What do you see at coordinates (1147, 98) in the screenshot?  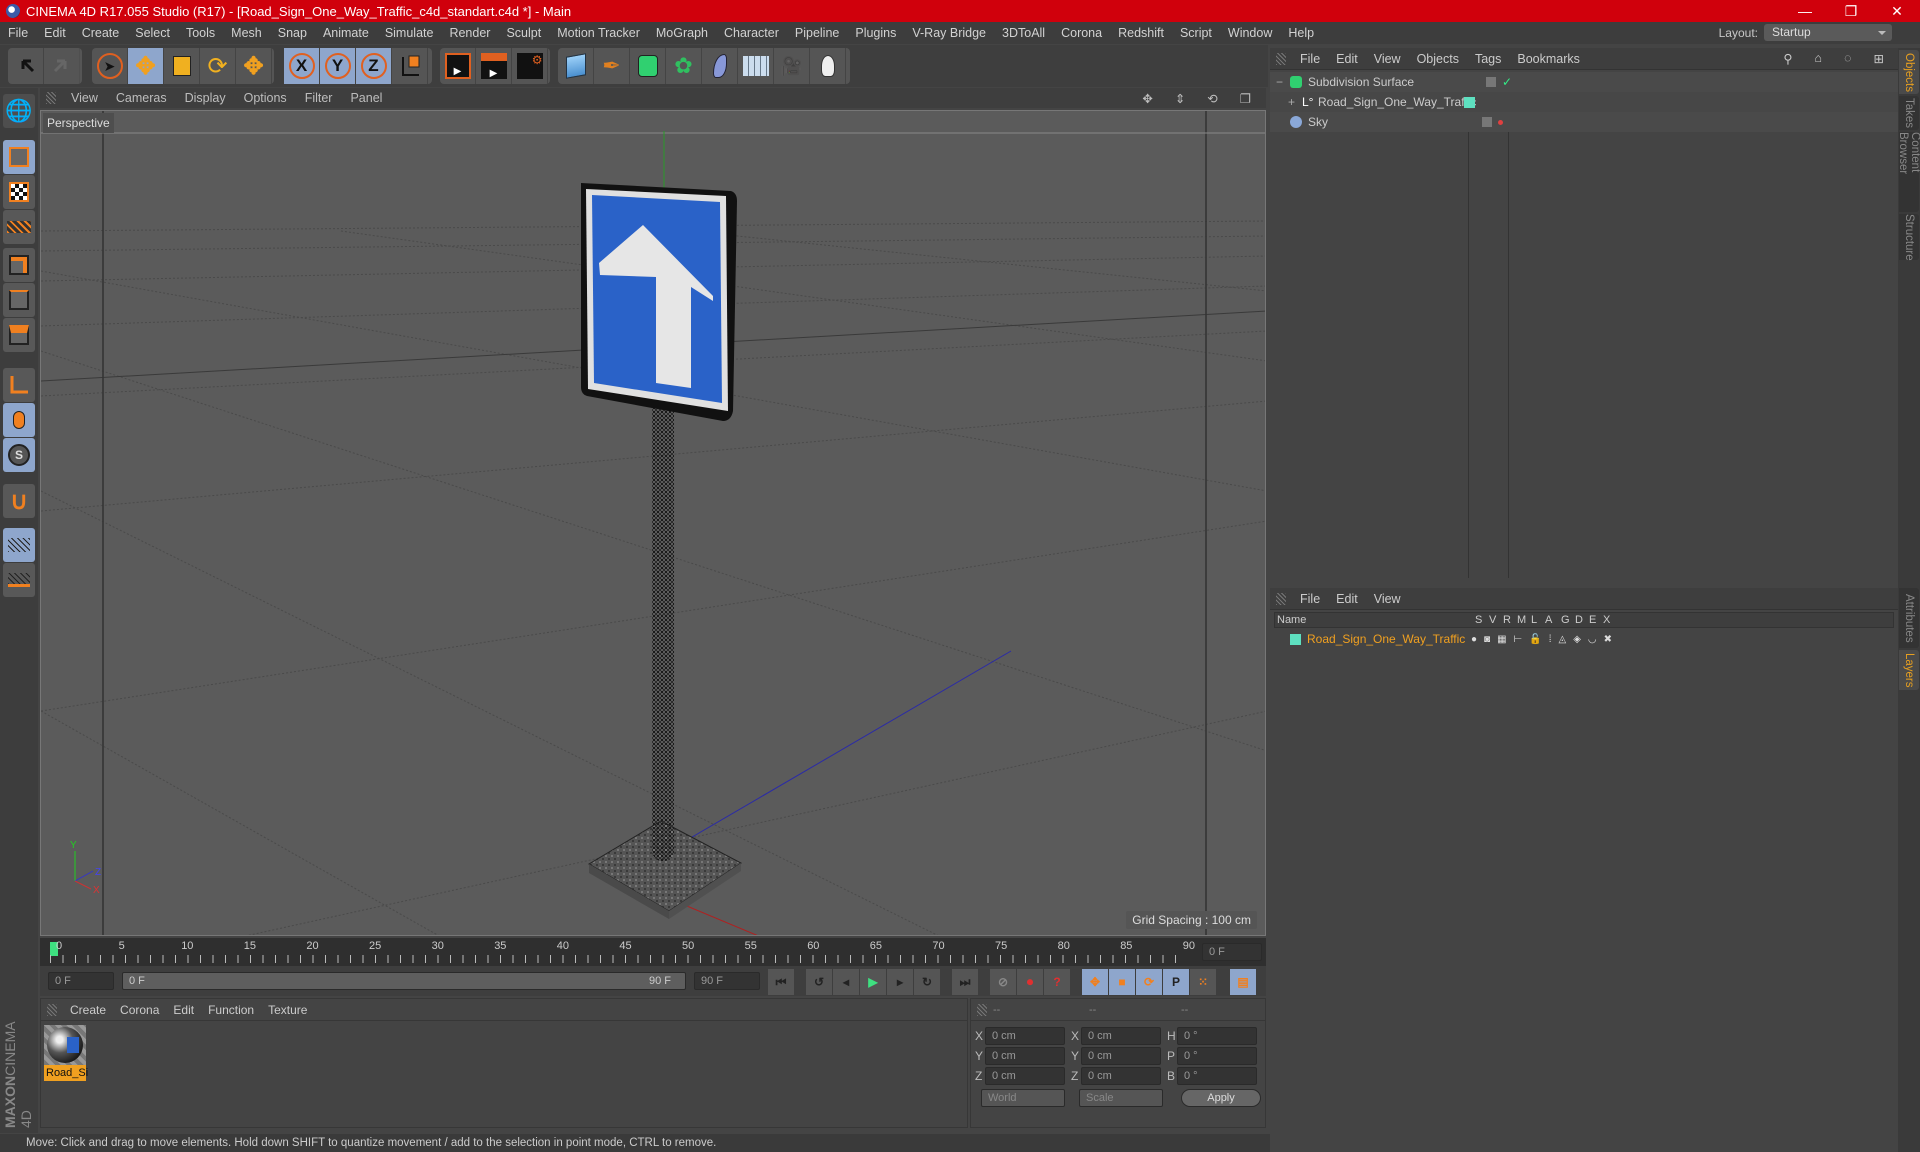 I see `pan-icon: ✥` at bounding box center [1147, 98].